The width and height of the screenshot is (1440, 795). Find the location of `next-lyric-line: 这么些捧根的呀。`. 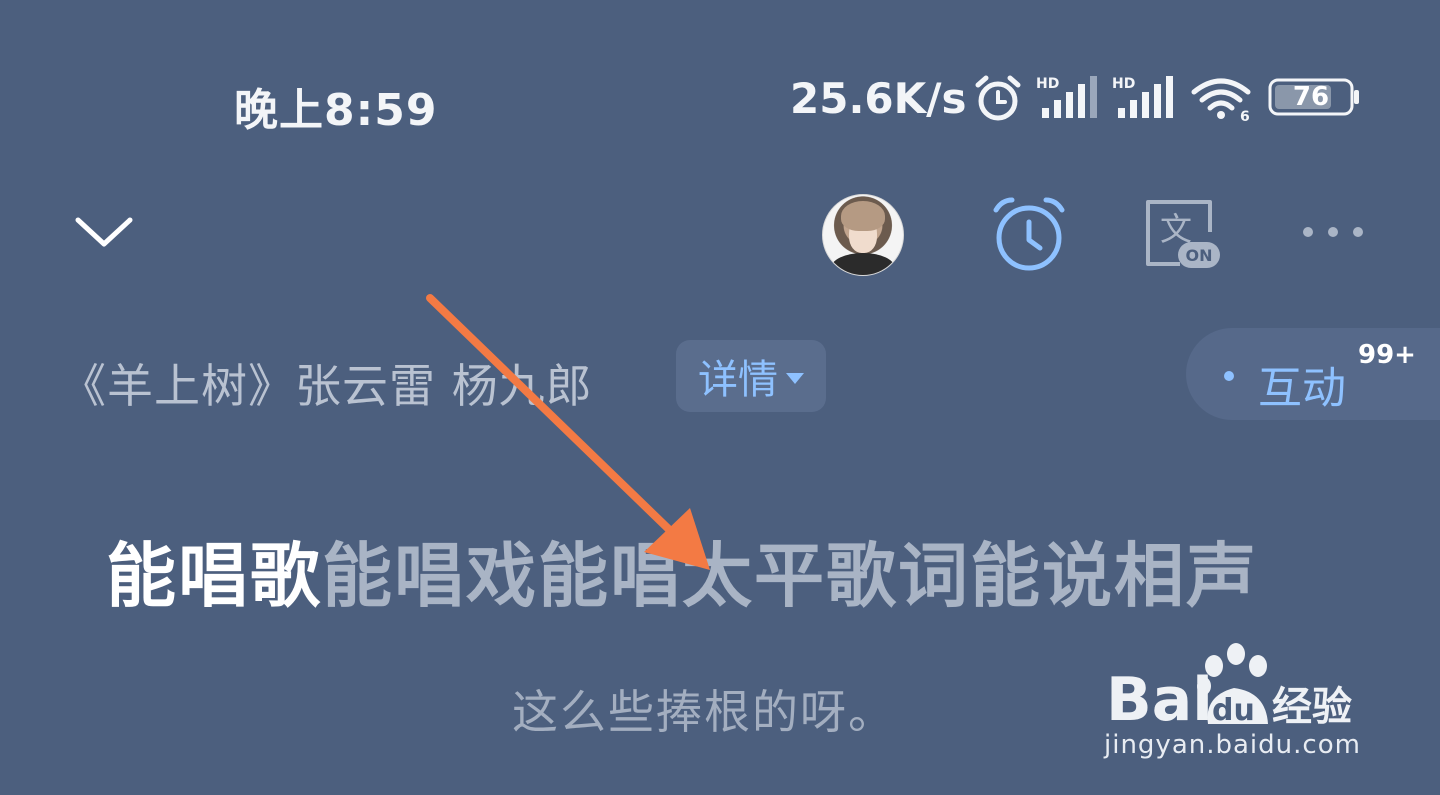

next-lyric-line: 这么些捧根的呀。 is located at coordinates (704, 709).